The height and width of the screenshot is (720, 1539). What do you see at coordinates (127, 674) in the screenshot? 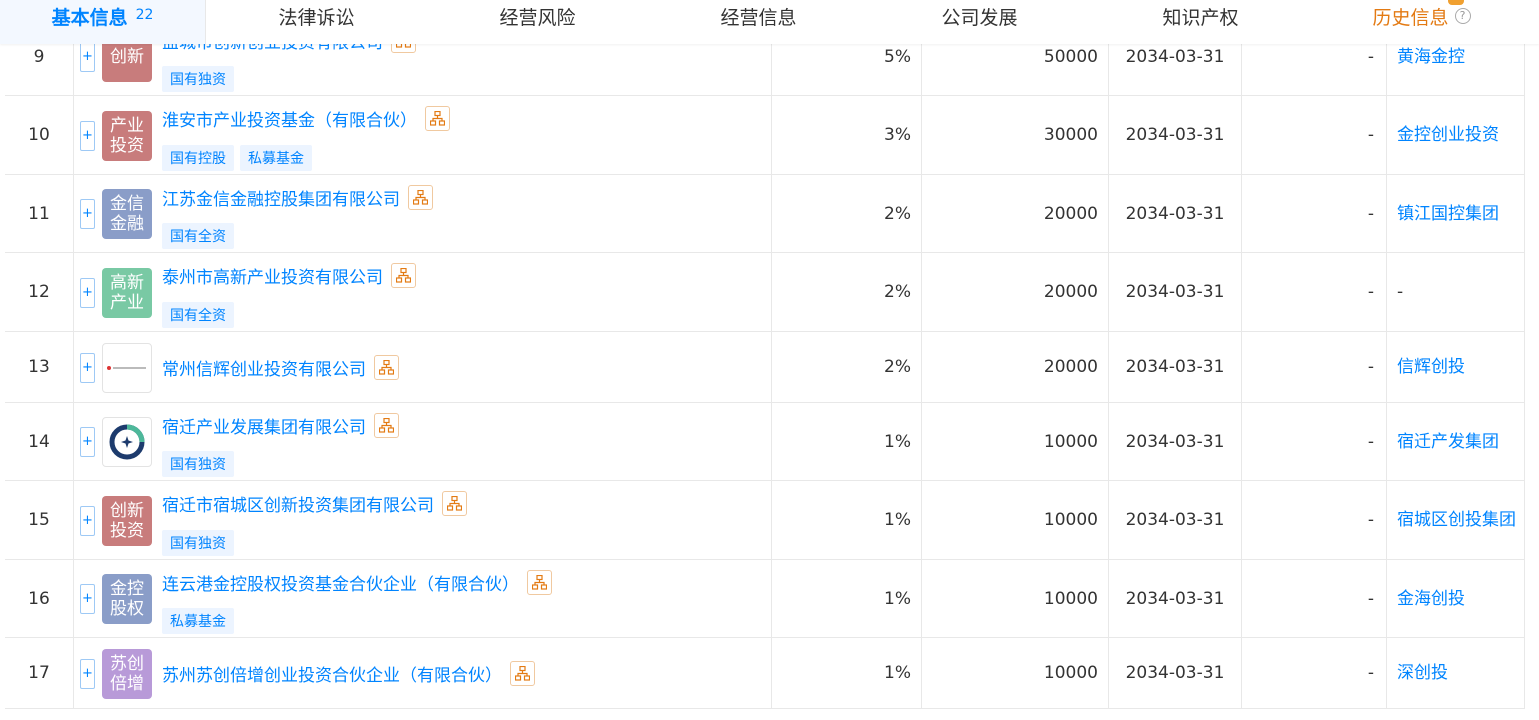
I see `company-logo: 苏创倍增` at bounding box center [127, 674].